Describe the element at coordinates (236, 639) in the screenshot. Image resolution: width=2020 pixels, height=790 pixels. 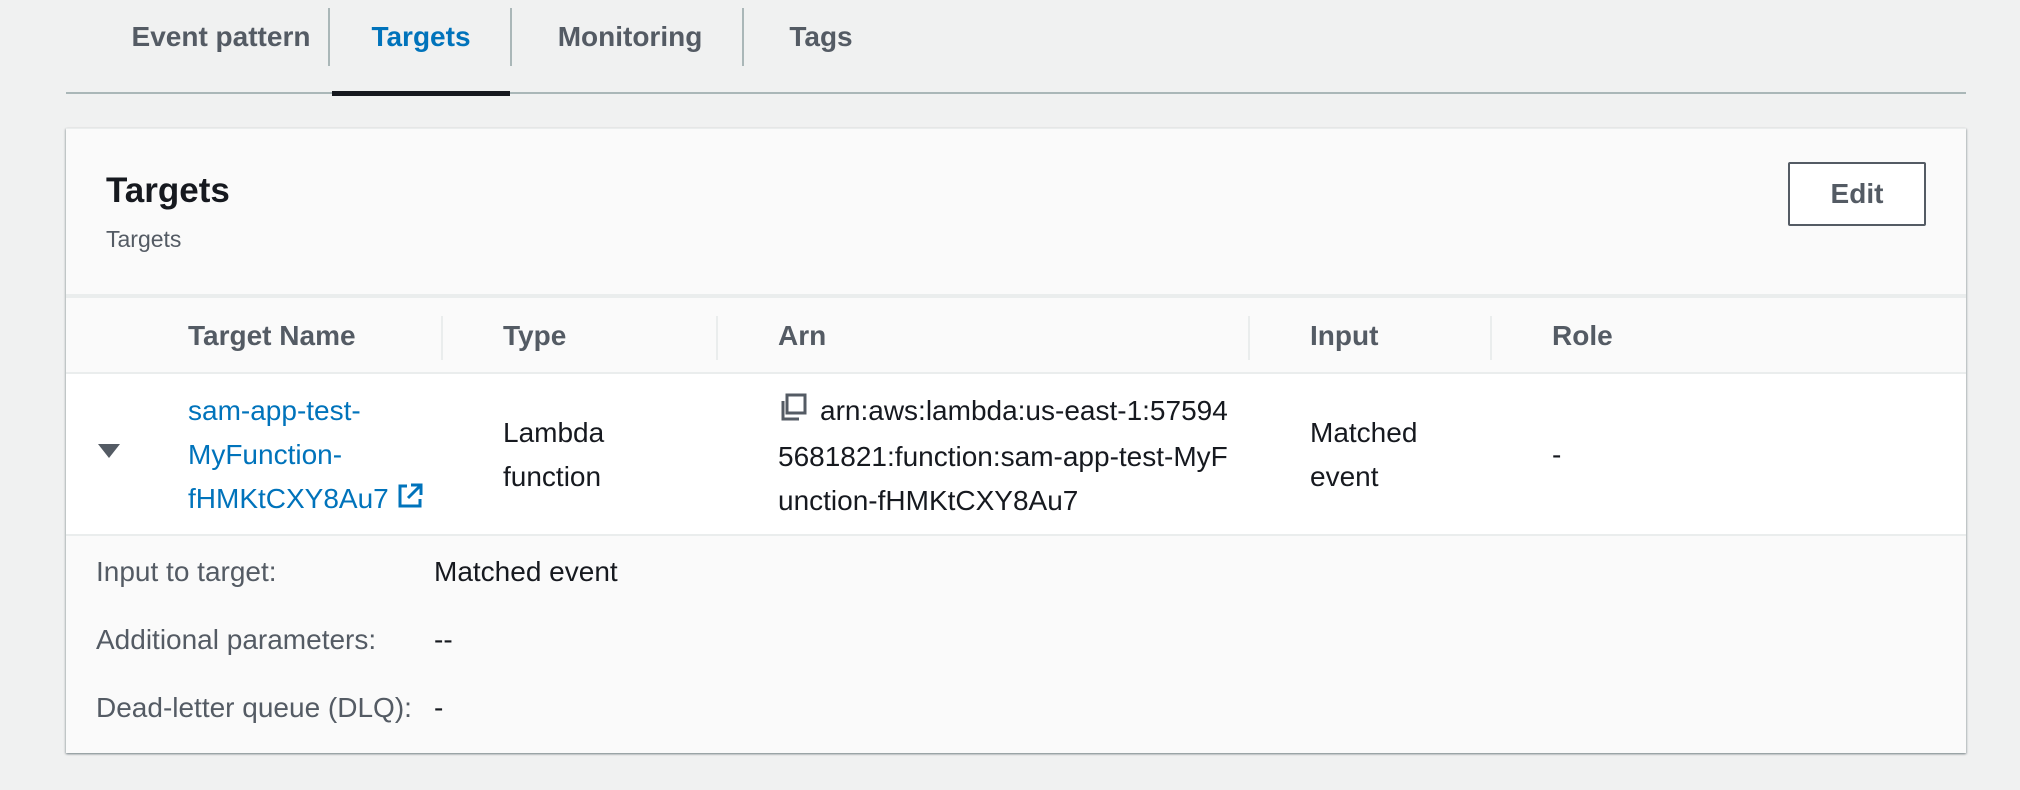
I see `additional-parameters-label: Additional parameters:` at that location.